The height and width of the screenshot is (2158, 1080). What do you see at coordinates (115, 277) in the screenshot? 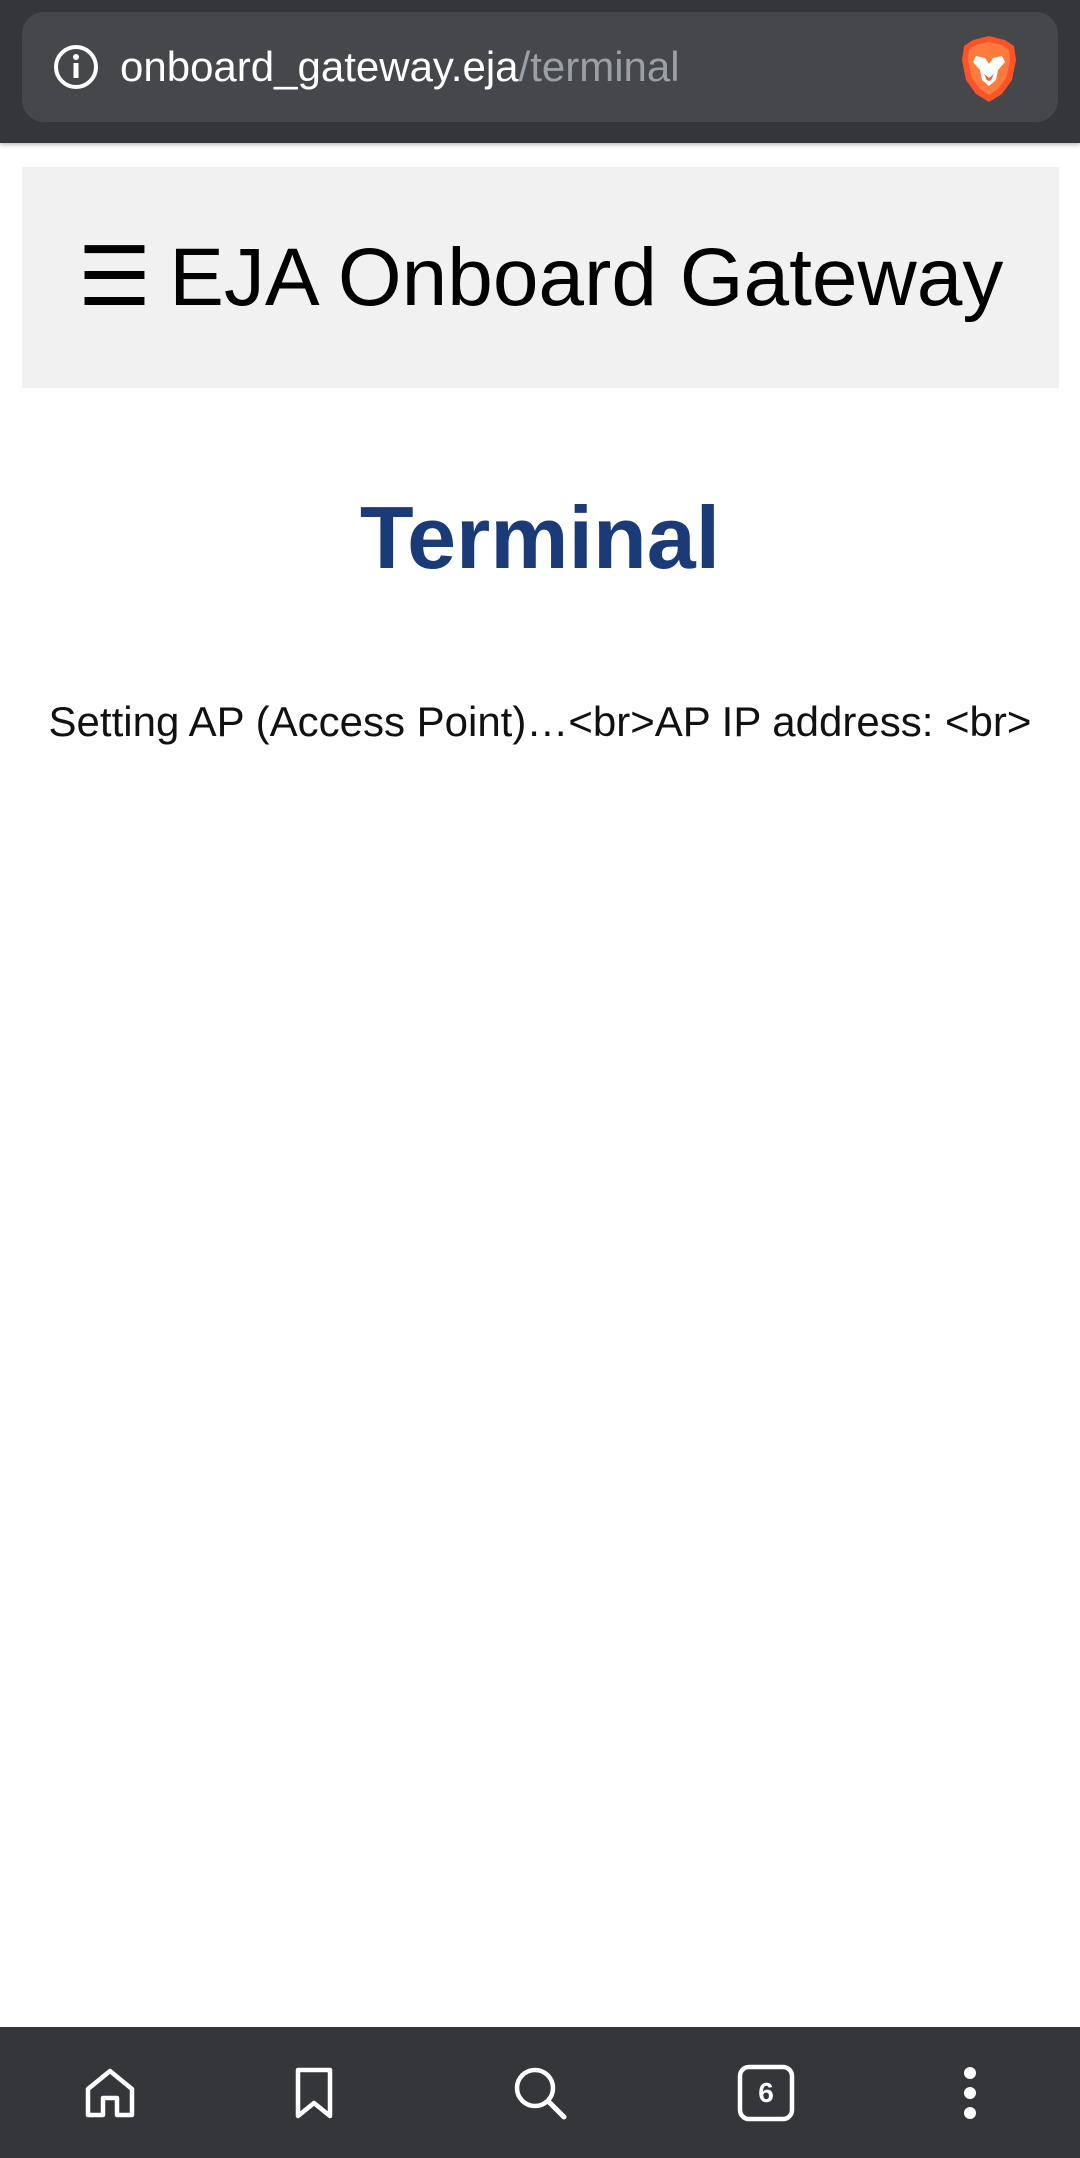
I see `hamburger-menu-icon: ☰` at bounding box center [115, 277].